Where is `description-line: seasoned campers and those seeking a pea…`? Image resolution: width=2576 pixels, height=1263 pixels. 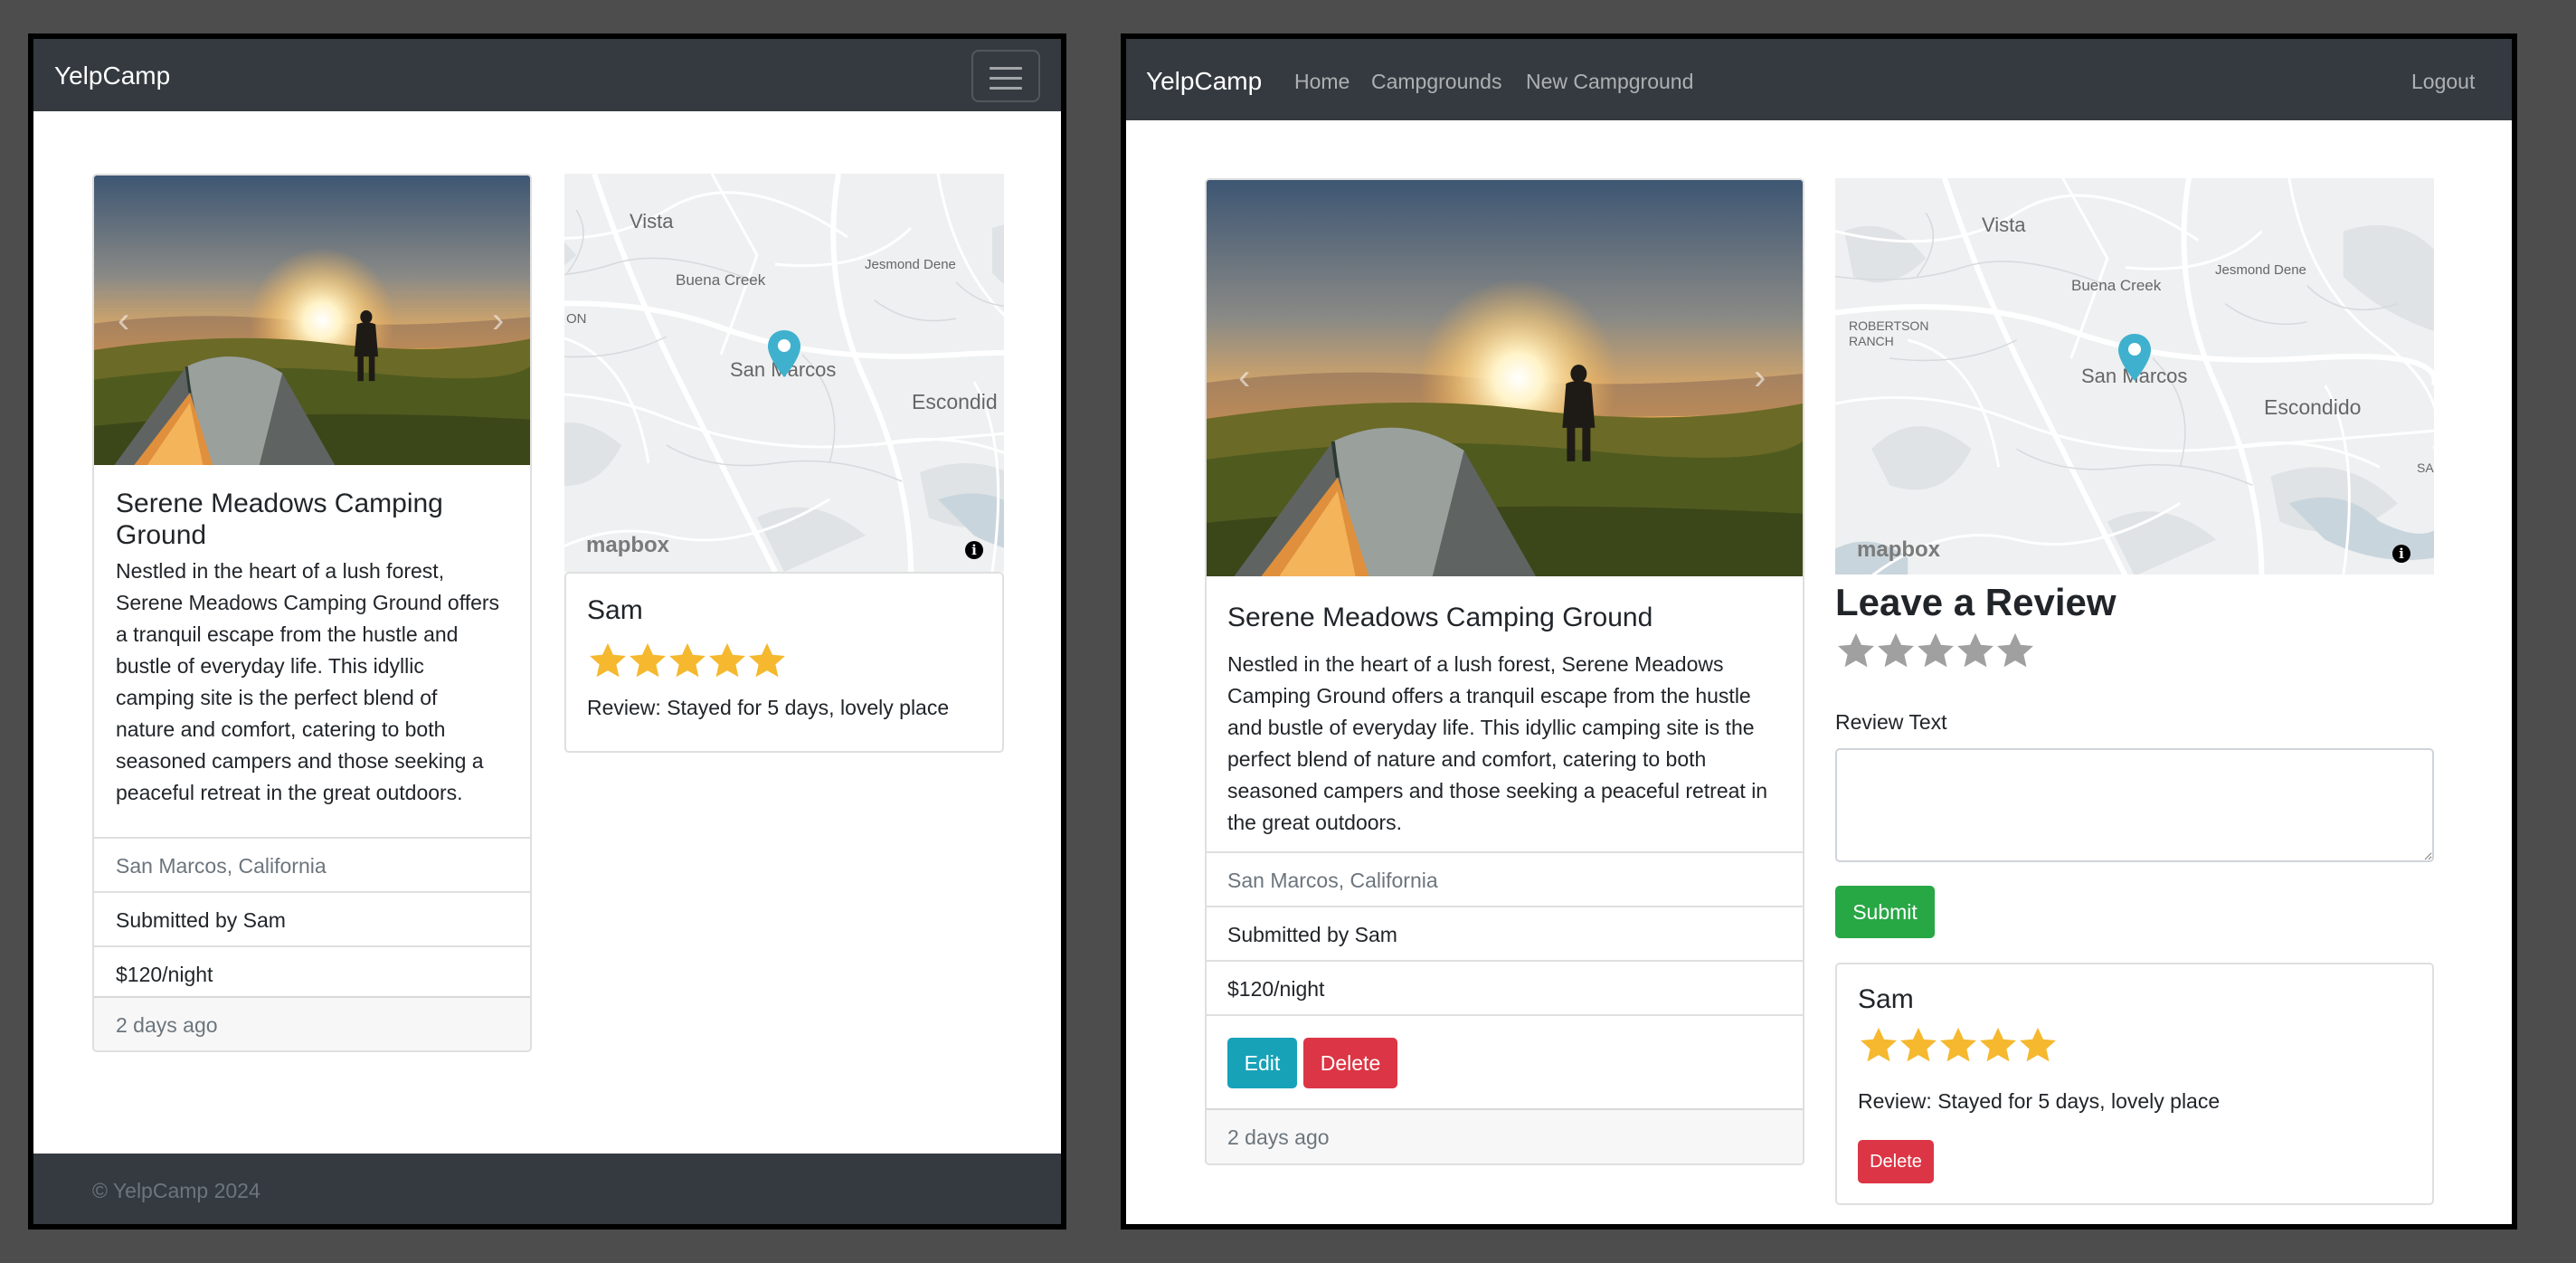
description-line: seasoned campers and those seeking a pea… is located at coordinates (1498, 791).